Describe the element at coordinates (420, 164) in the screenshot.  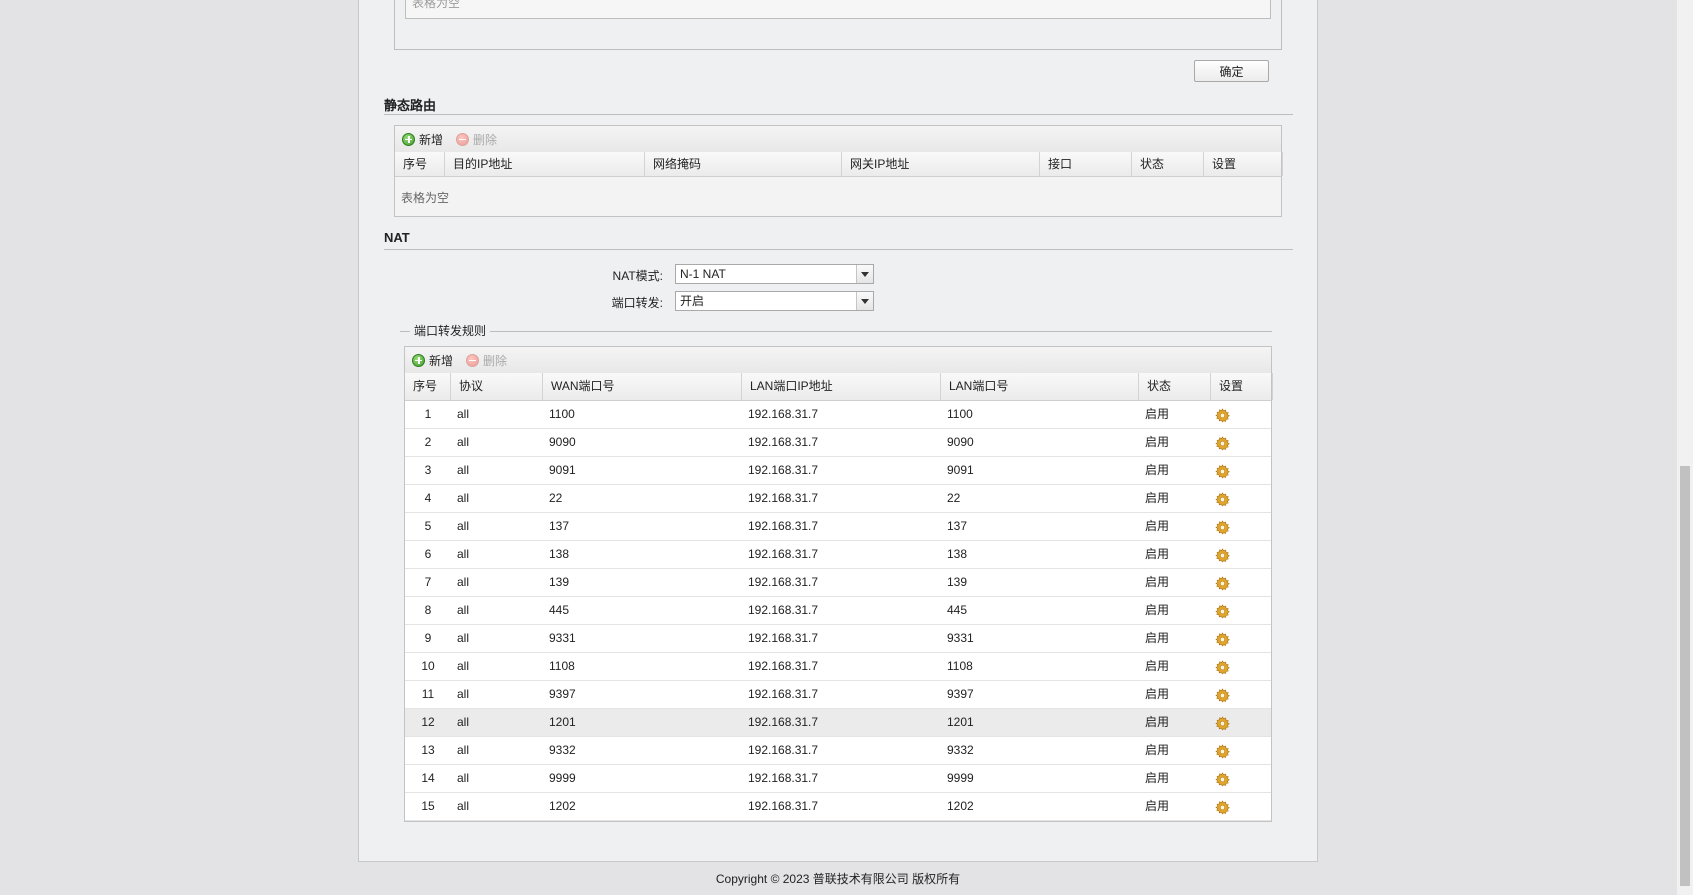
I see `static-route-col-index: 序号` at that location.